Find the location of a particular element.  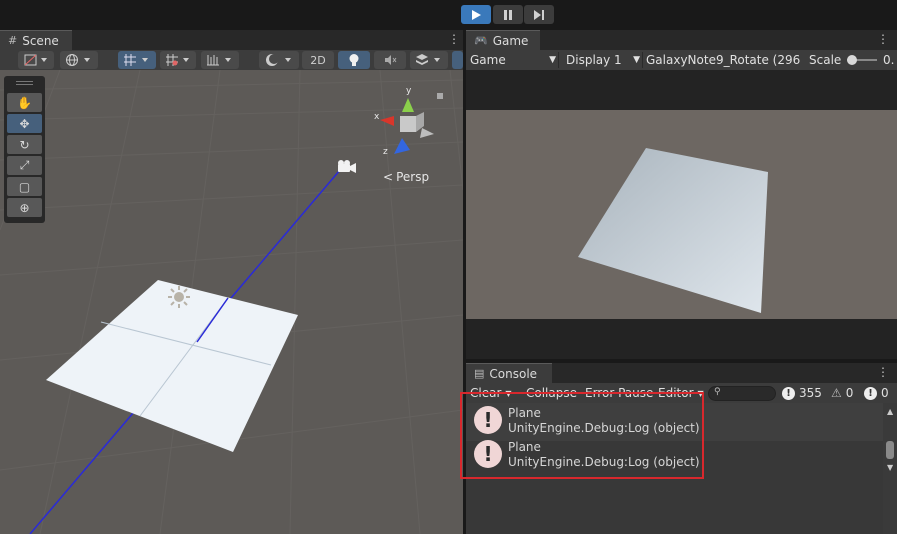

move-tool-button: ✥ is located at coordinates (24, 123).